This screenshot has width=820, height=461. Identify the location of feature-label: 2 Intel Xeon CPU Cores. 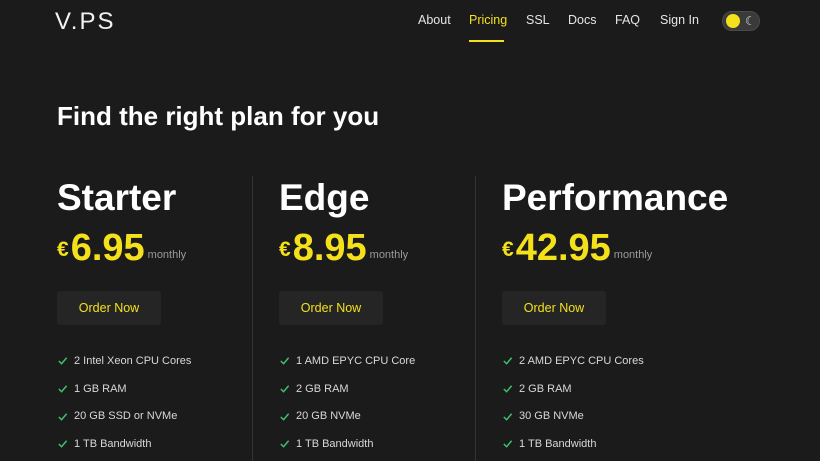
(133, 360).